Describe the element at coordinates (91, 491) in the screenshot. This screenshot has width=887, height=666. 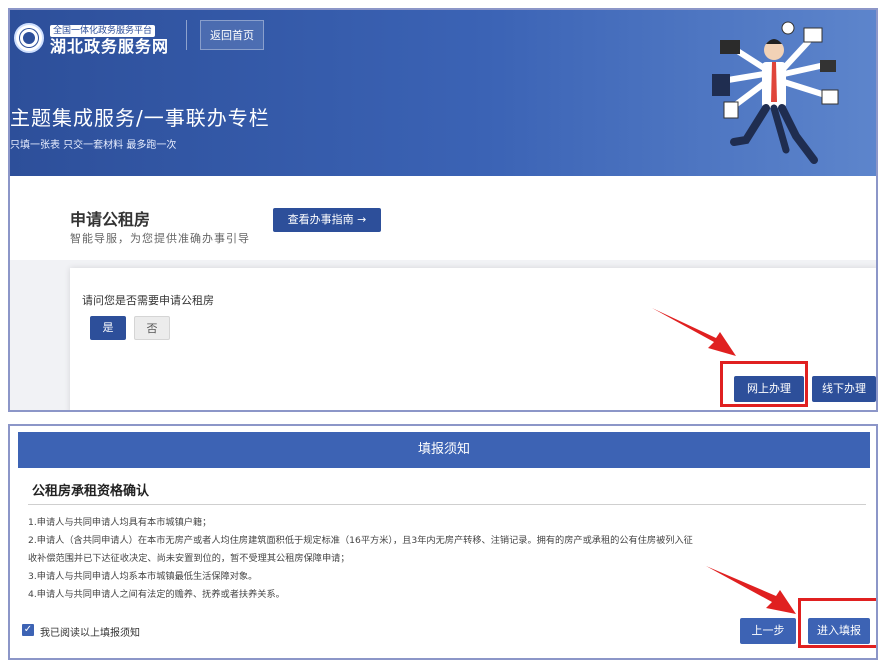
I see `qualification-title: 公租房承租资格确认` at that location.